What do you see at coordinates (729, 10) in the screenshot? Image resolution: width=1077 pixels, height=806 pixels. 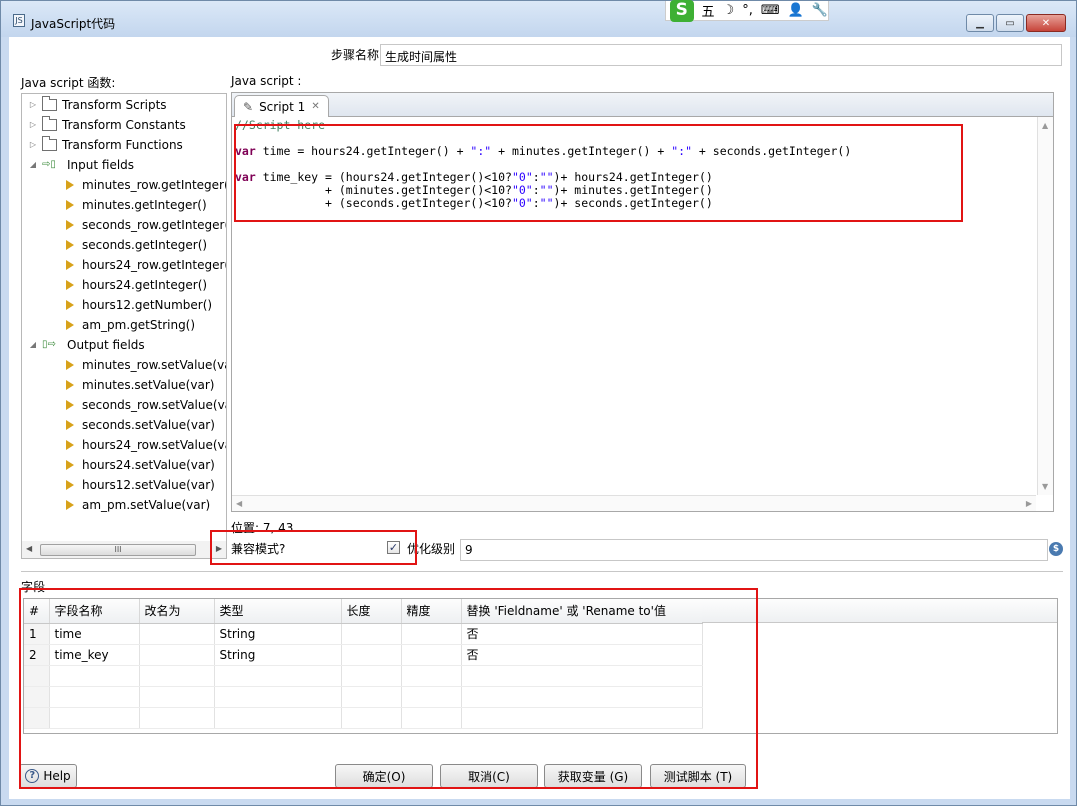 I see `ime-moon-icon: ☽` at bounding box center [729, 10].